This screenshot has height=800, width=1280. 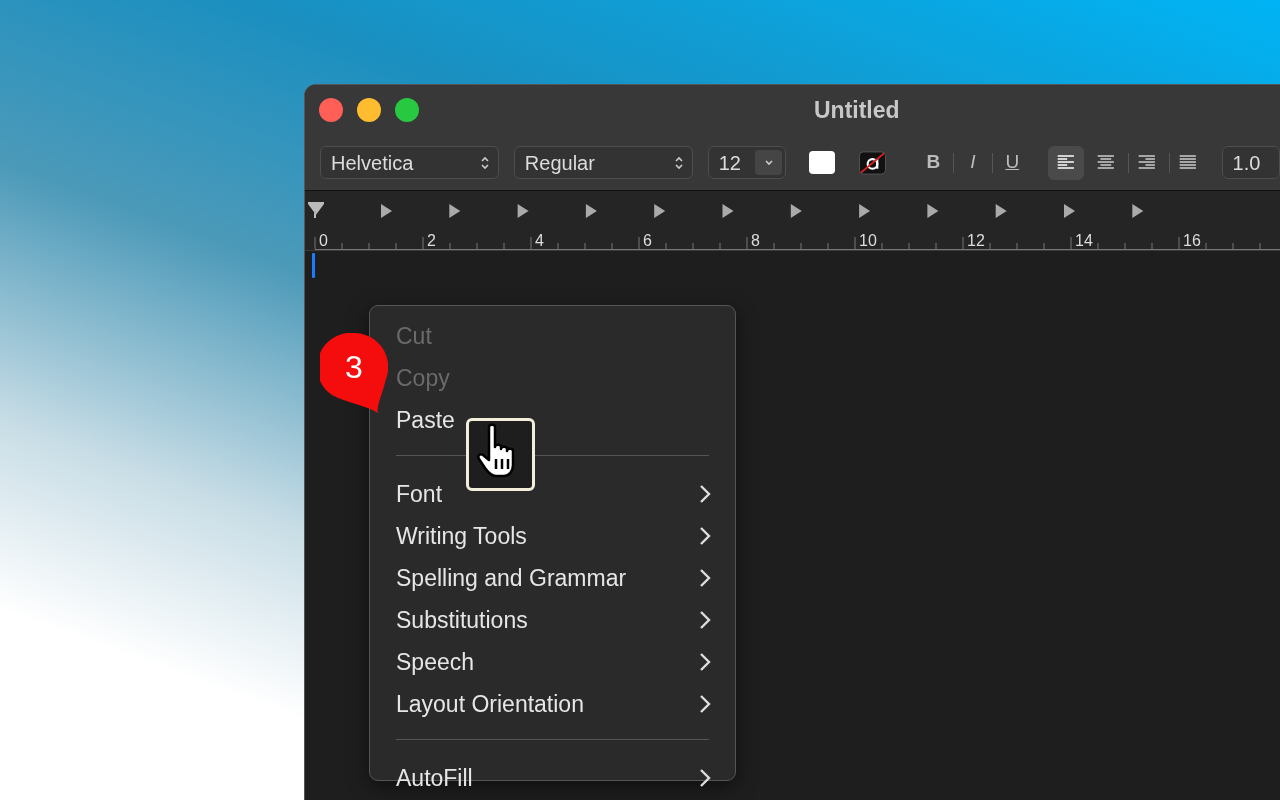 What do you see at coordinates (868, 241) in the screenshot?
I see `ruler-number: 10` at bounding box center [868, 241].